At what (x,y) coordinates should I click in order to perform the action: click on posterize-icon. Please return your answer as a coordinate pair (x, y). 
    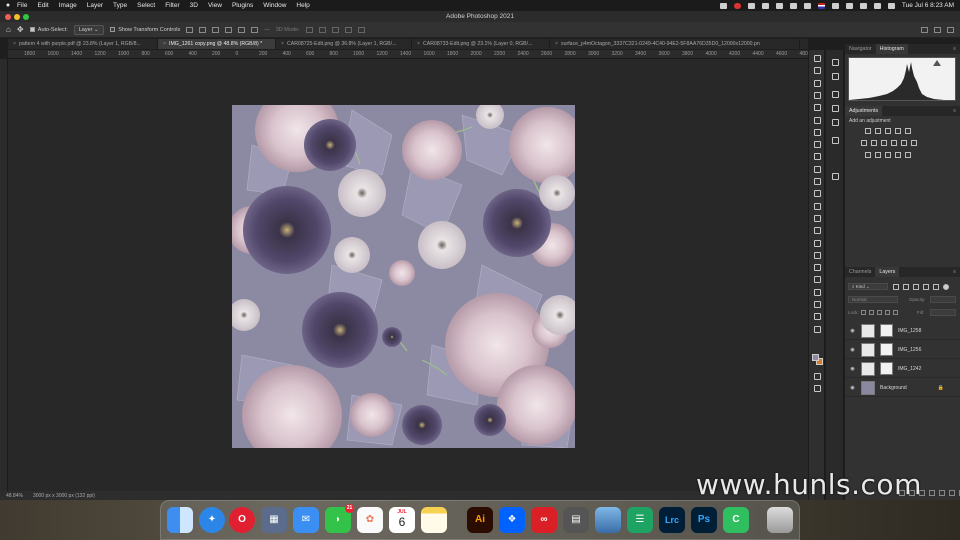
    Looking at the image, I should click on (878, 155).